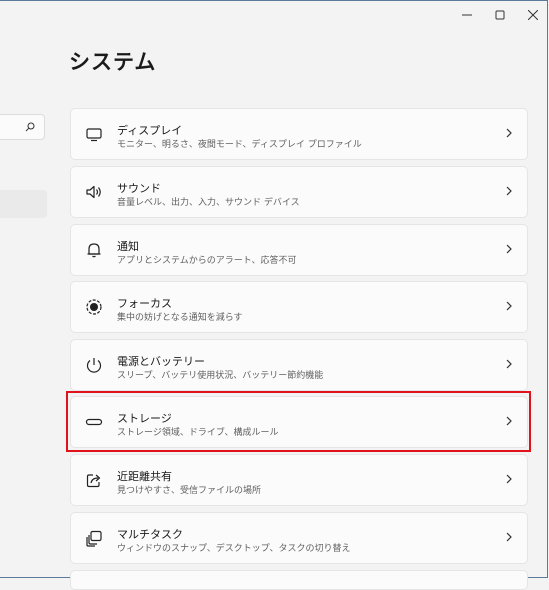 This screenshot has width=549, height=590. What do you see at coordinates (144, 303) in the screenshot?
I see `settings-item-title: フォーカス` at bounding box center [144, 303].